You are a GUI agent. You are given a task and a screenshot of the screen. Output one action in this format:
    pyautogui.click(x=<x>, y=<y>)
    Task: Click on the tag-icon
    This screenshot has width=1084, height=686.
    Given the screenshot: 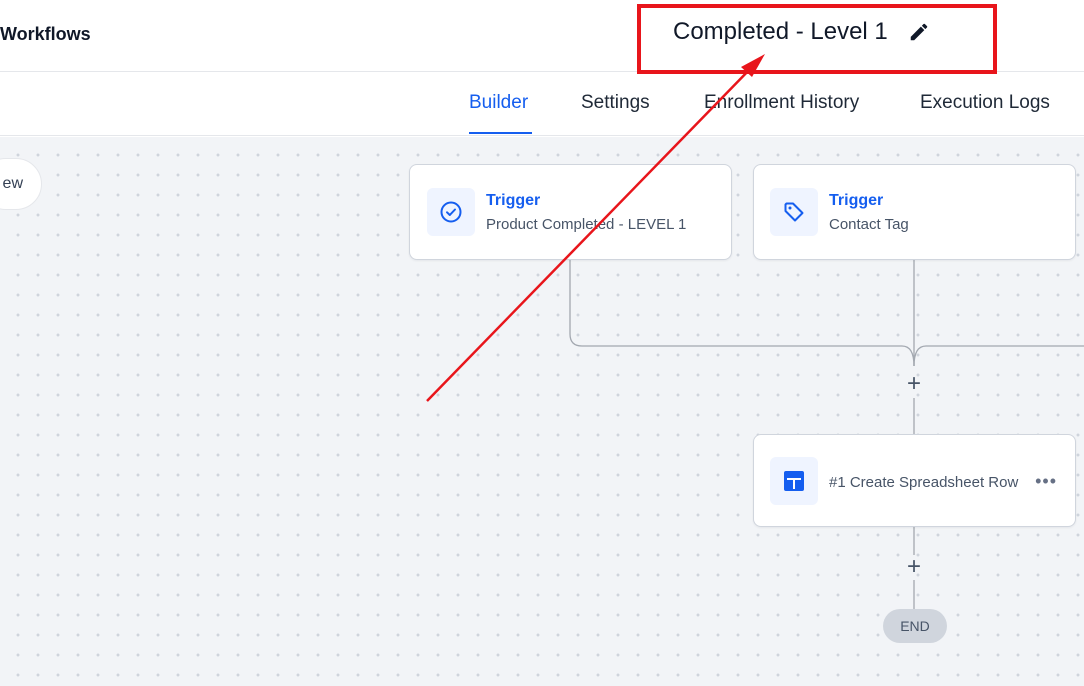 What is the action you would take?
    pyautogui.click(x=794, y=212)
    